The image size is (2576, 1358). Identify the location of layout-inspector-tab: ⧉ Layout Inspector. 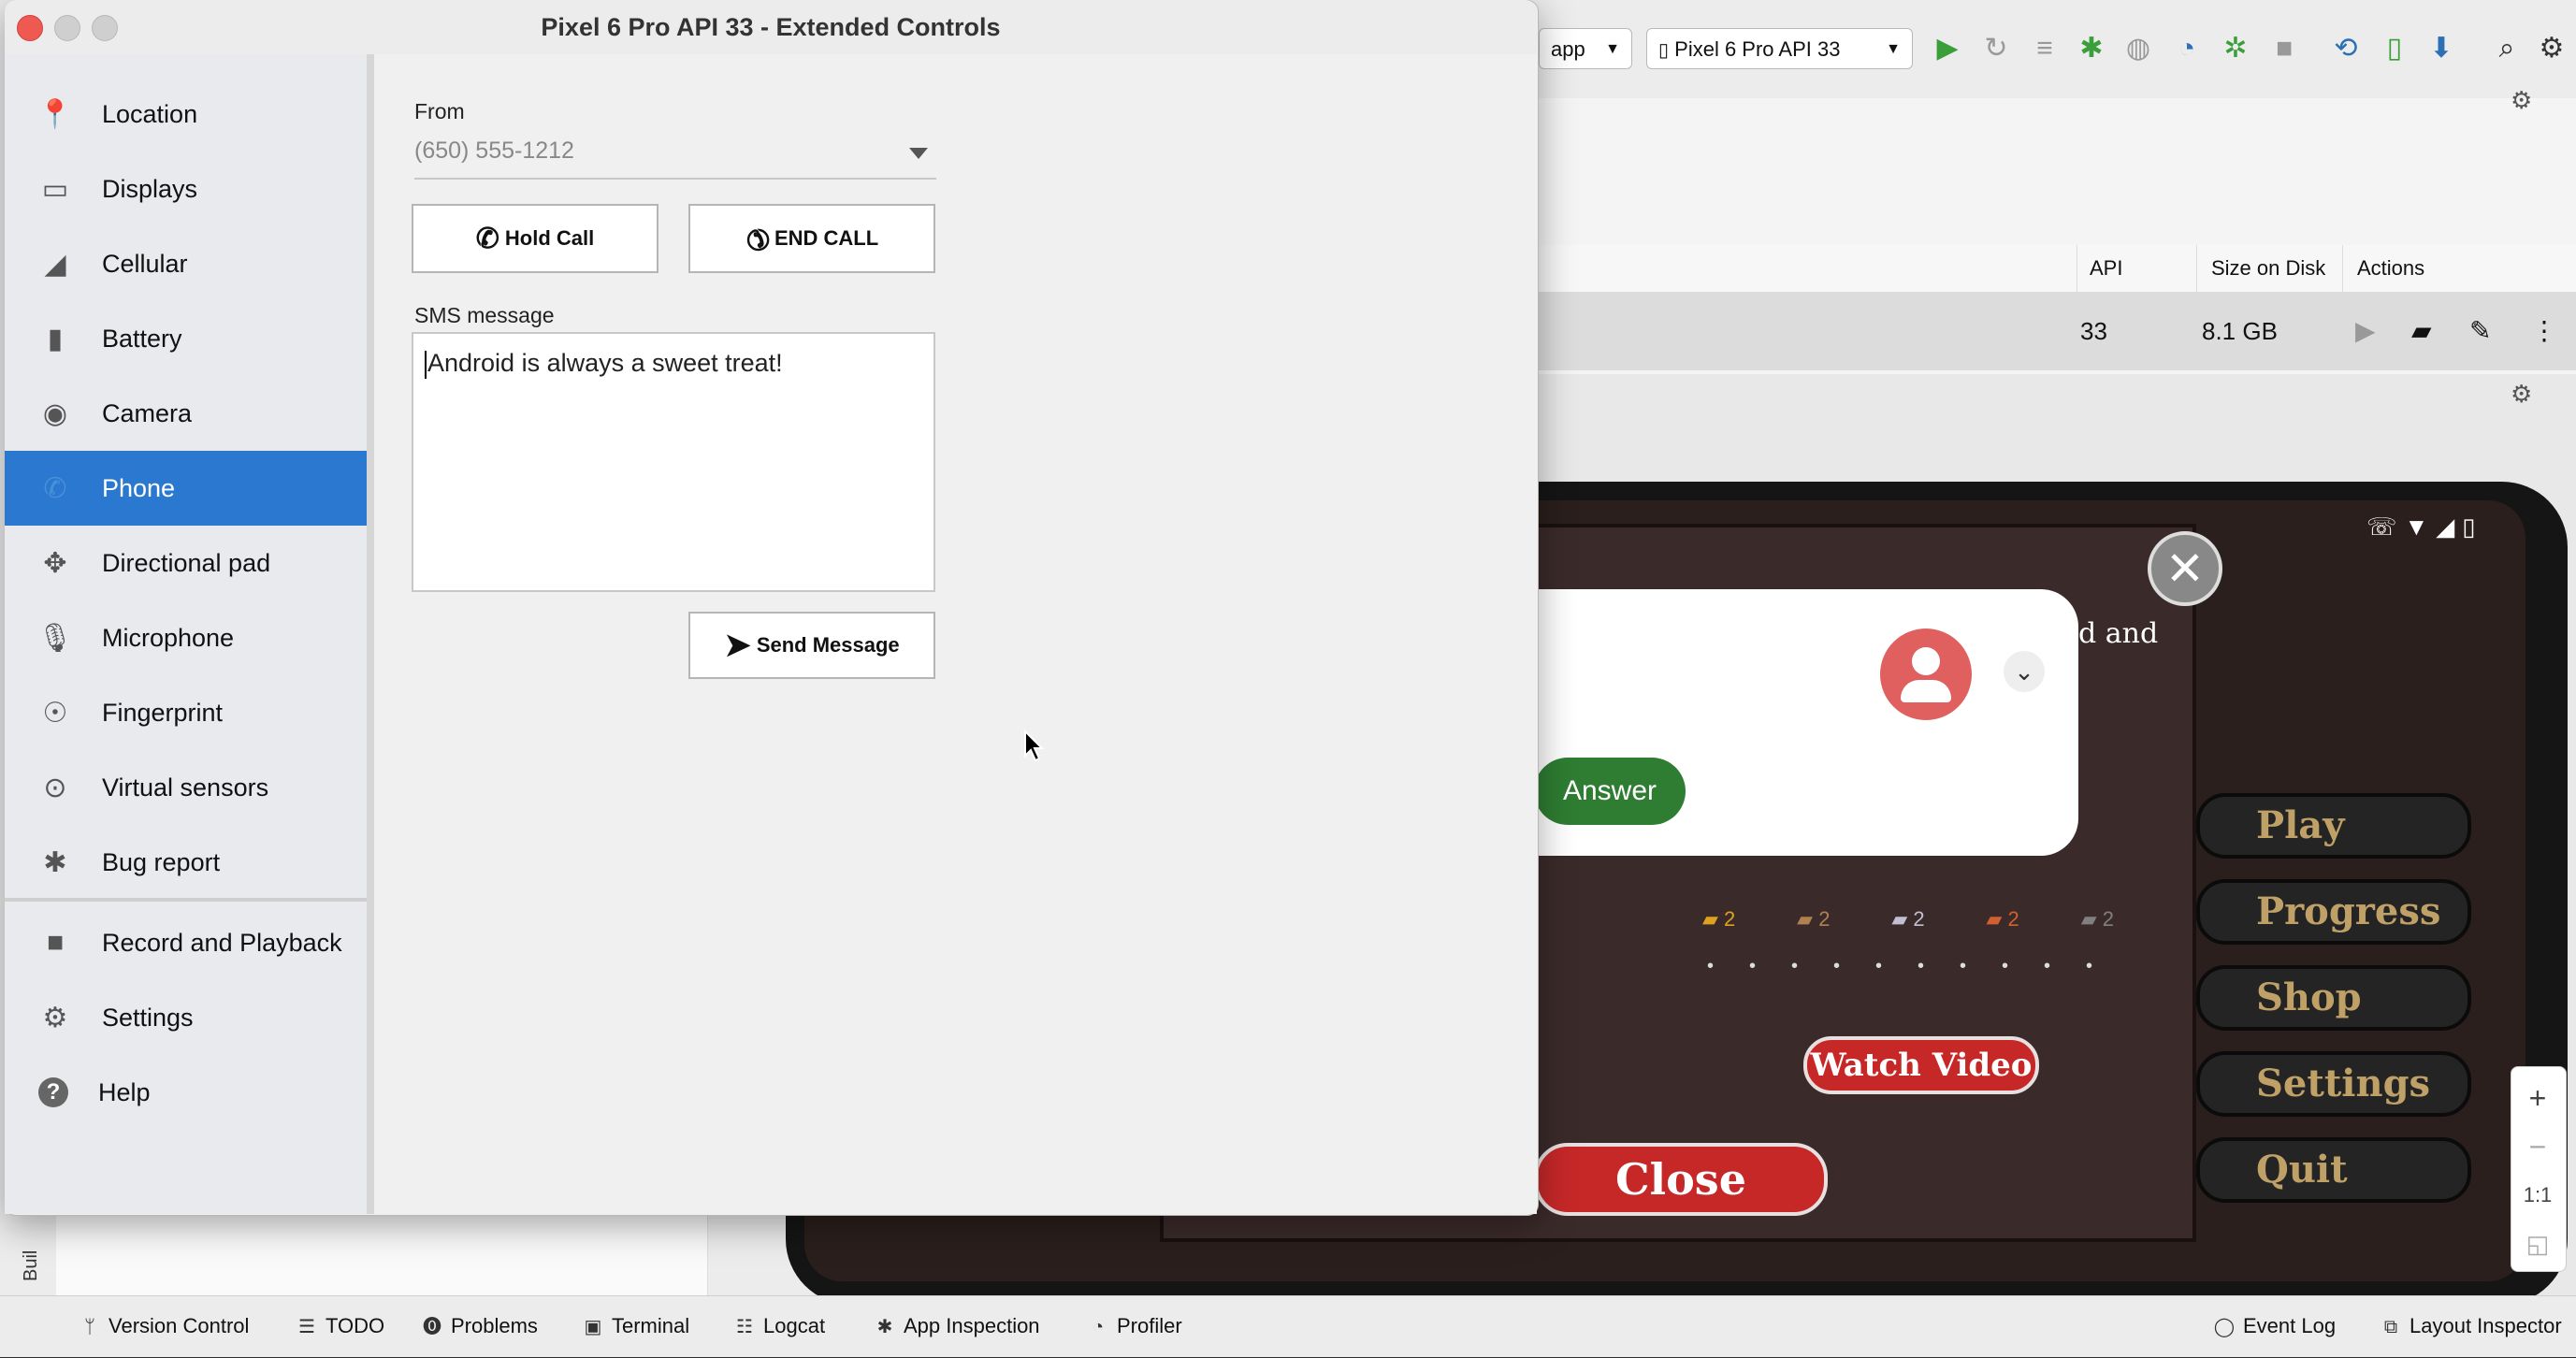
(2471, 1325).